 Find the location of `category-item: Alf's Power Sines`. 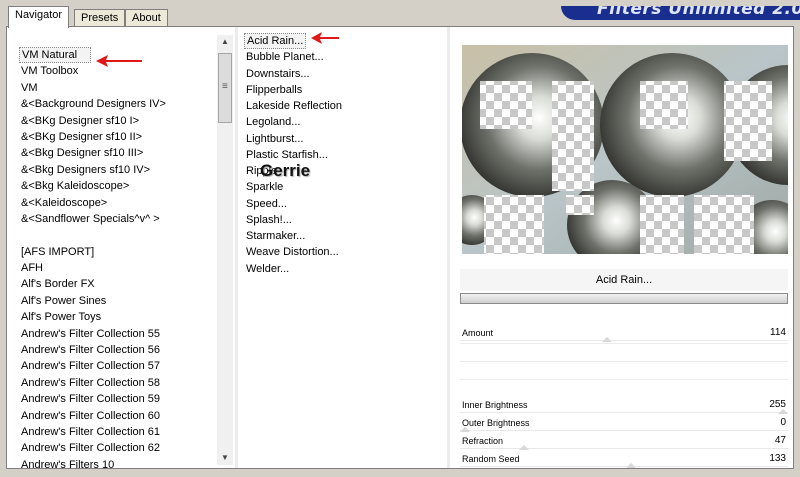

category-item: Alf's Power Sines is located at coordinates (119, 301).